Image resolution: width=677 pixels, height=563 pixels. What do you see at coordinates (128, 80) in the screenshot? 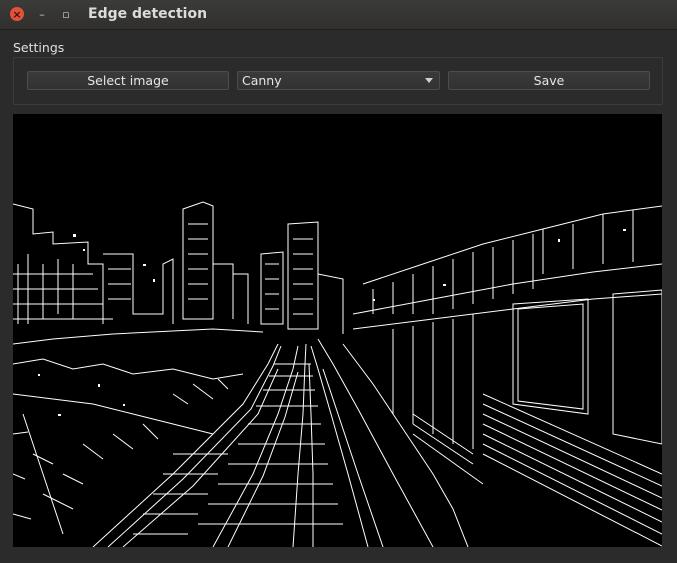
I see `select-image-button: Select image` at bounding box center [128, 80].